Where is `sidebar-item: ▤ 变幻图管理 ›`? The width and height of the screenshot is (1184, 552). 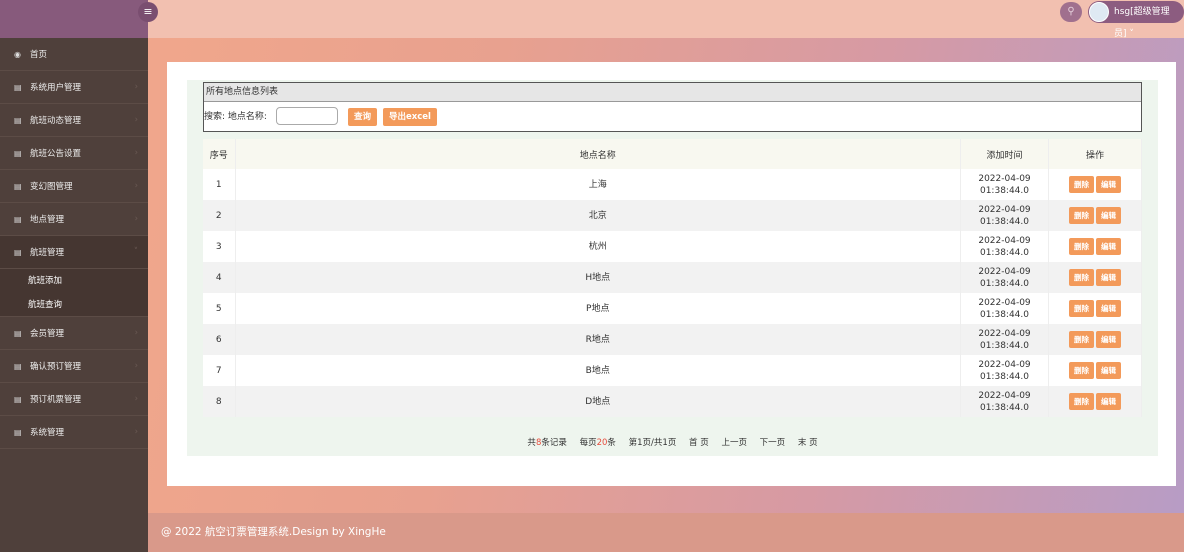 sidebar-item: ▤ 变幻图管理 › is located at coordinates (74, 186).